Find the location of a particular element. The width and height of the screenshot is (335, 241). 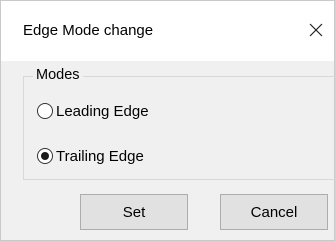

radio-button-unchecked is located at coordinates (45, 111).